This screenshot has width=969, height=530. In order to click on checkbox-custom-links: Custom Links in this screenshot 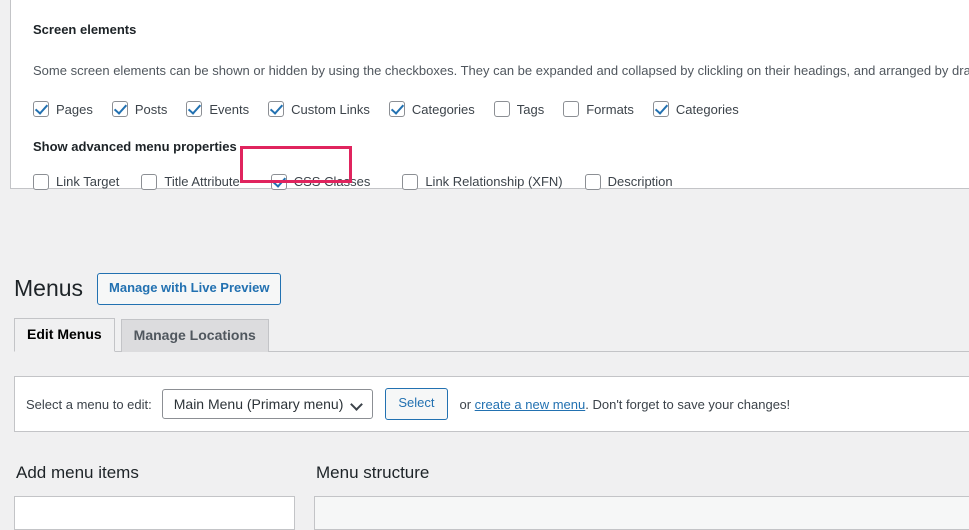, I will do `click(319, 109)`.